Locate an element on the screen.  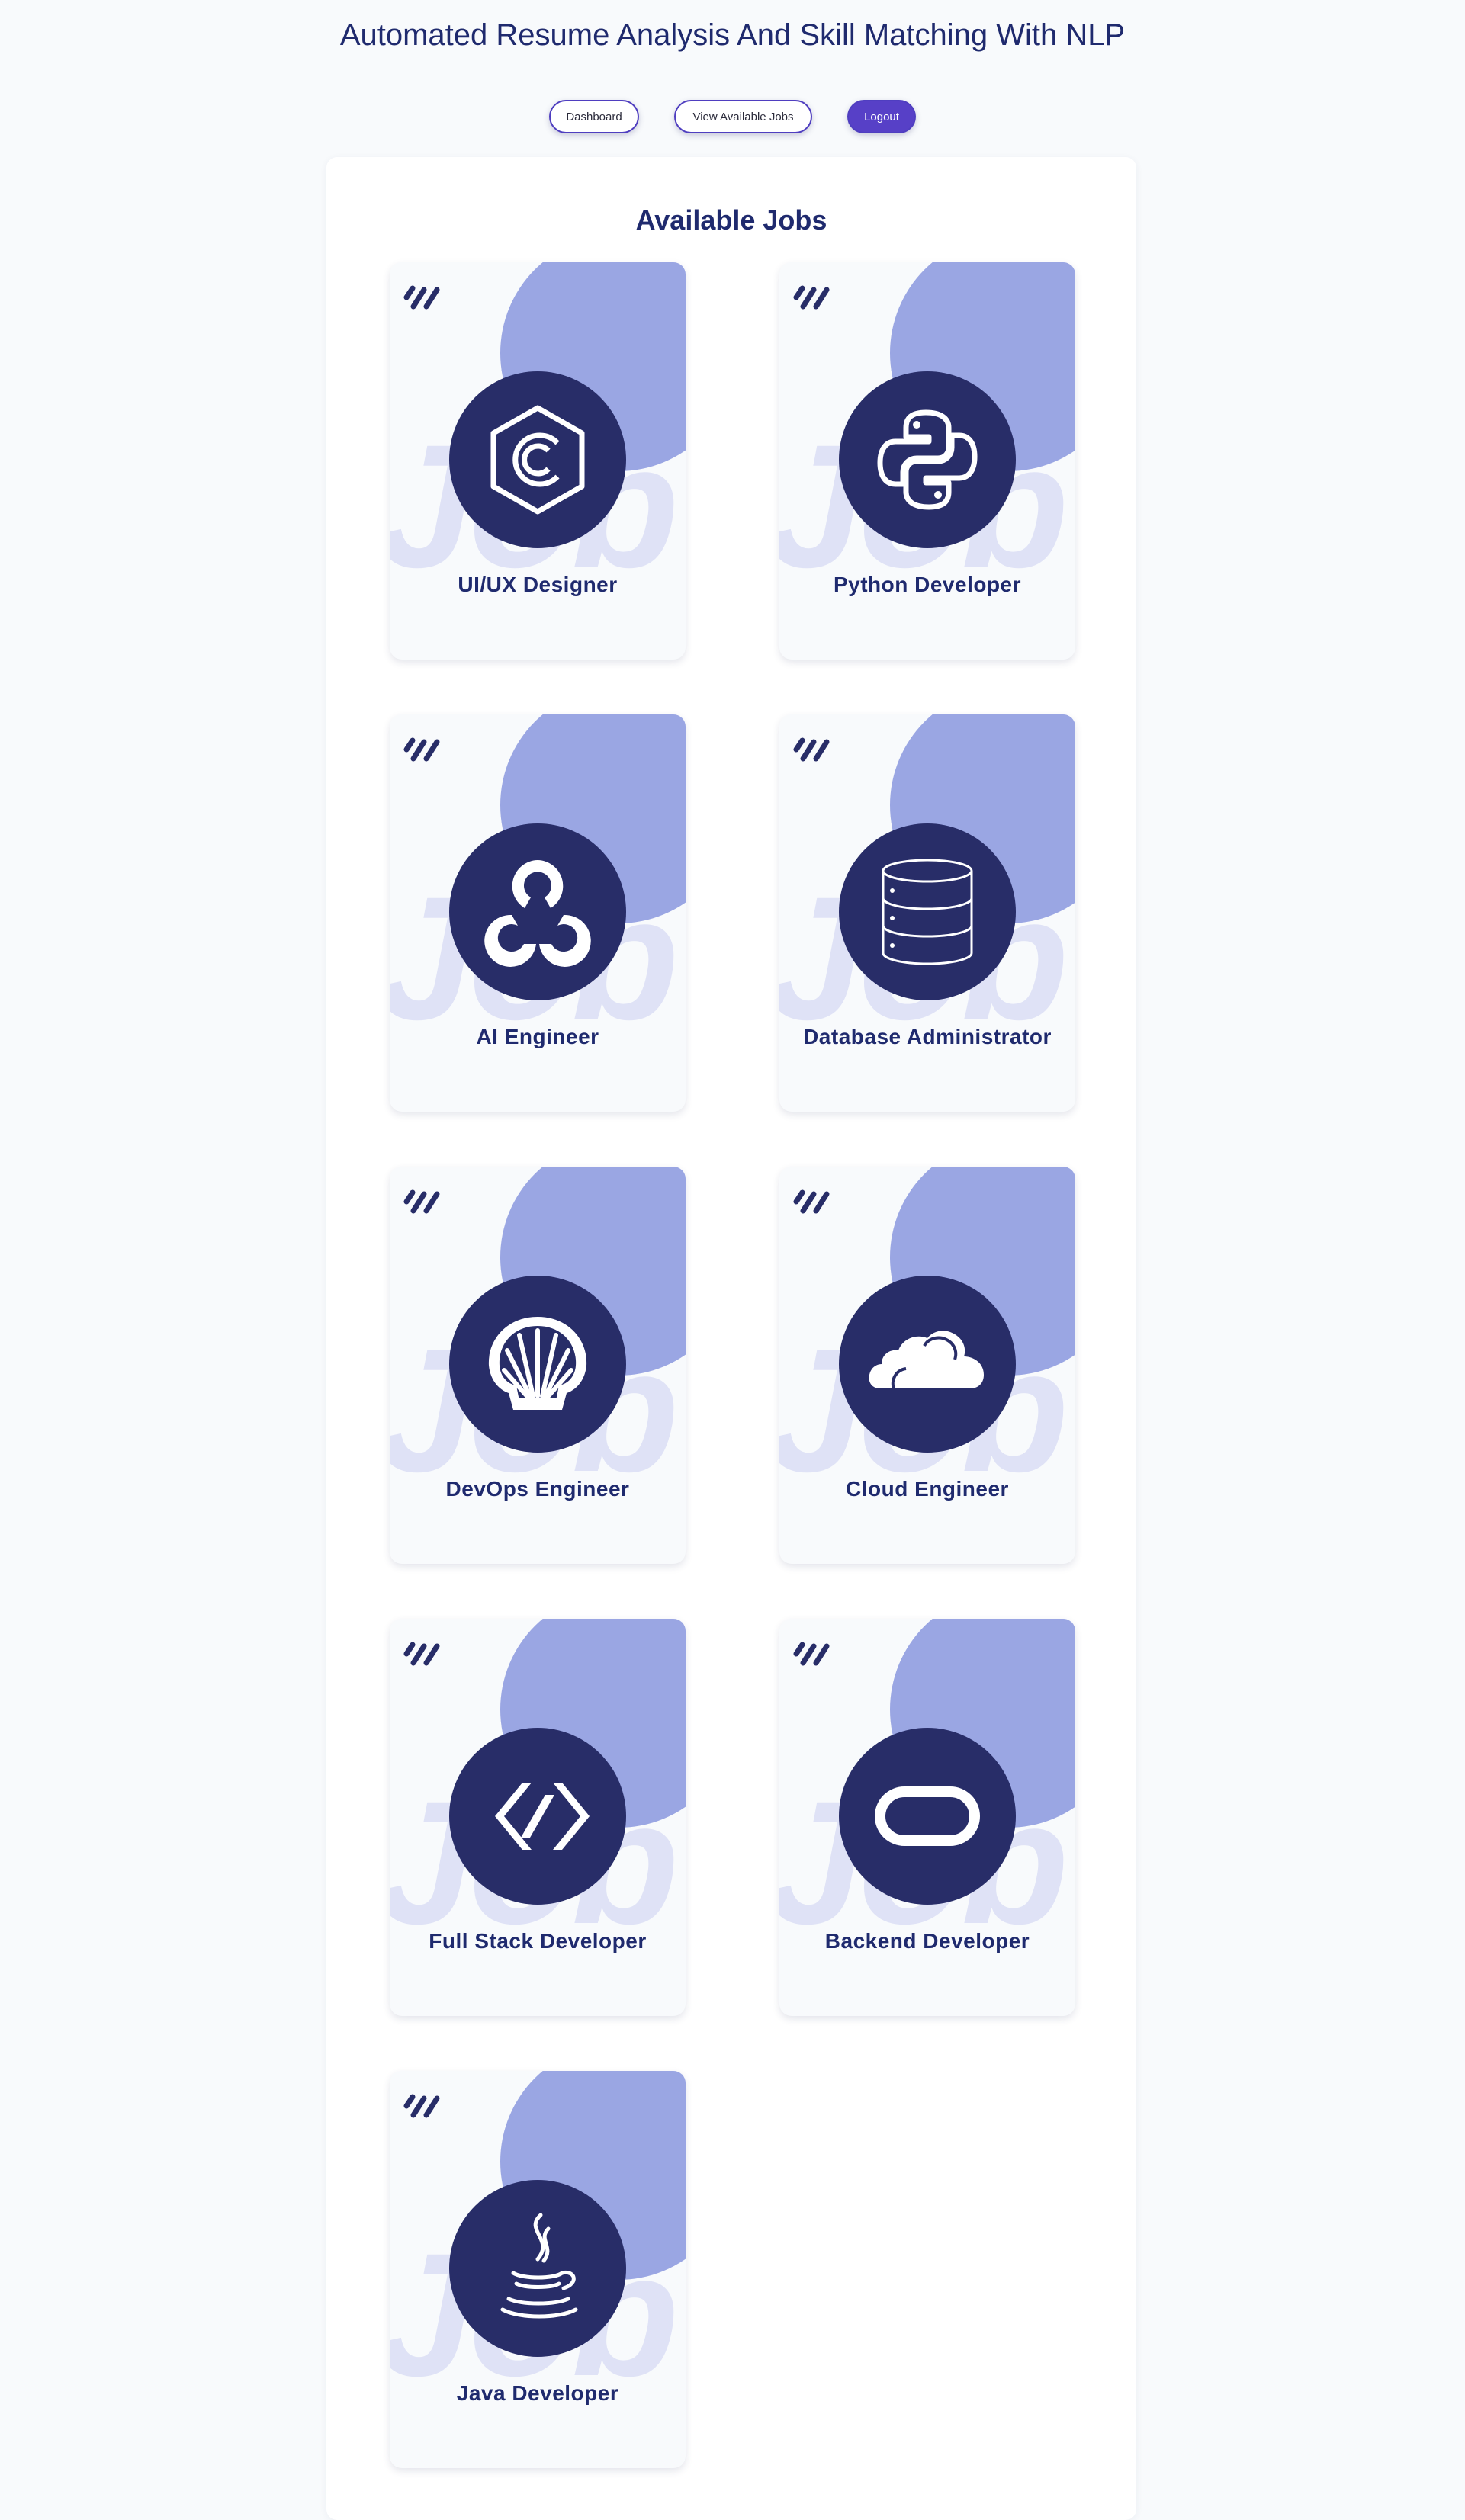
job-card-java-developer: Job Java Developer is located at coordinates (538, 2269).